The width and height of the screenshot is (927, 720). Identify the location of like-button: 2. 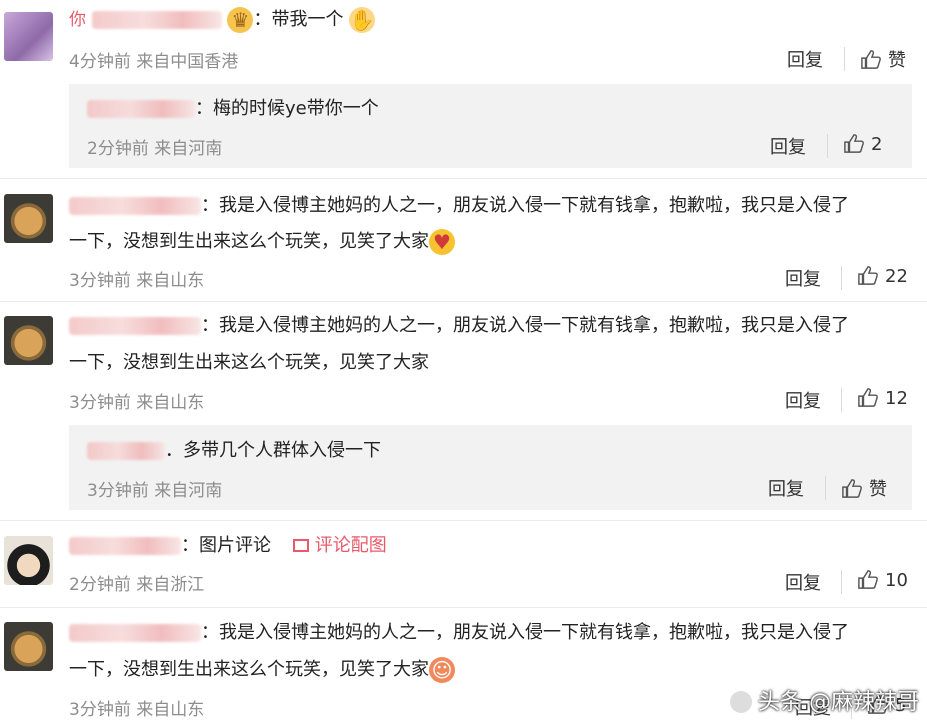
(862, 144).